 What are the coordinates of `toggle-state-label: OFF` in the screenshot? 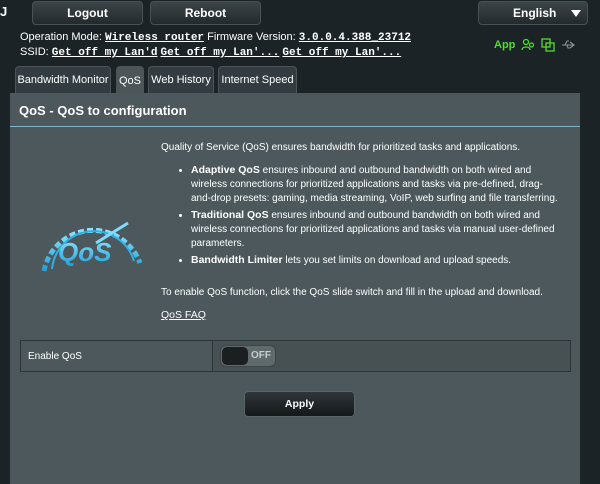 It's located at (261, 355).